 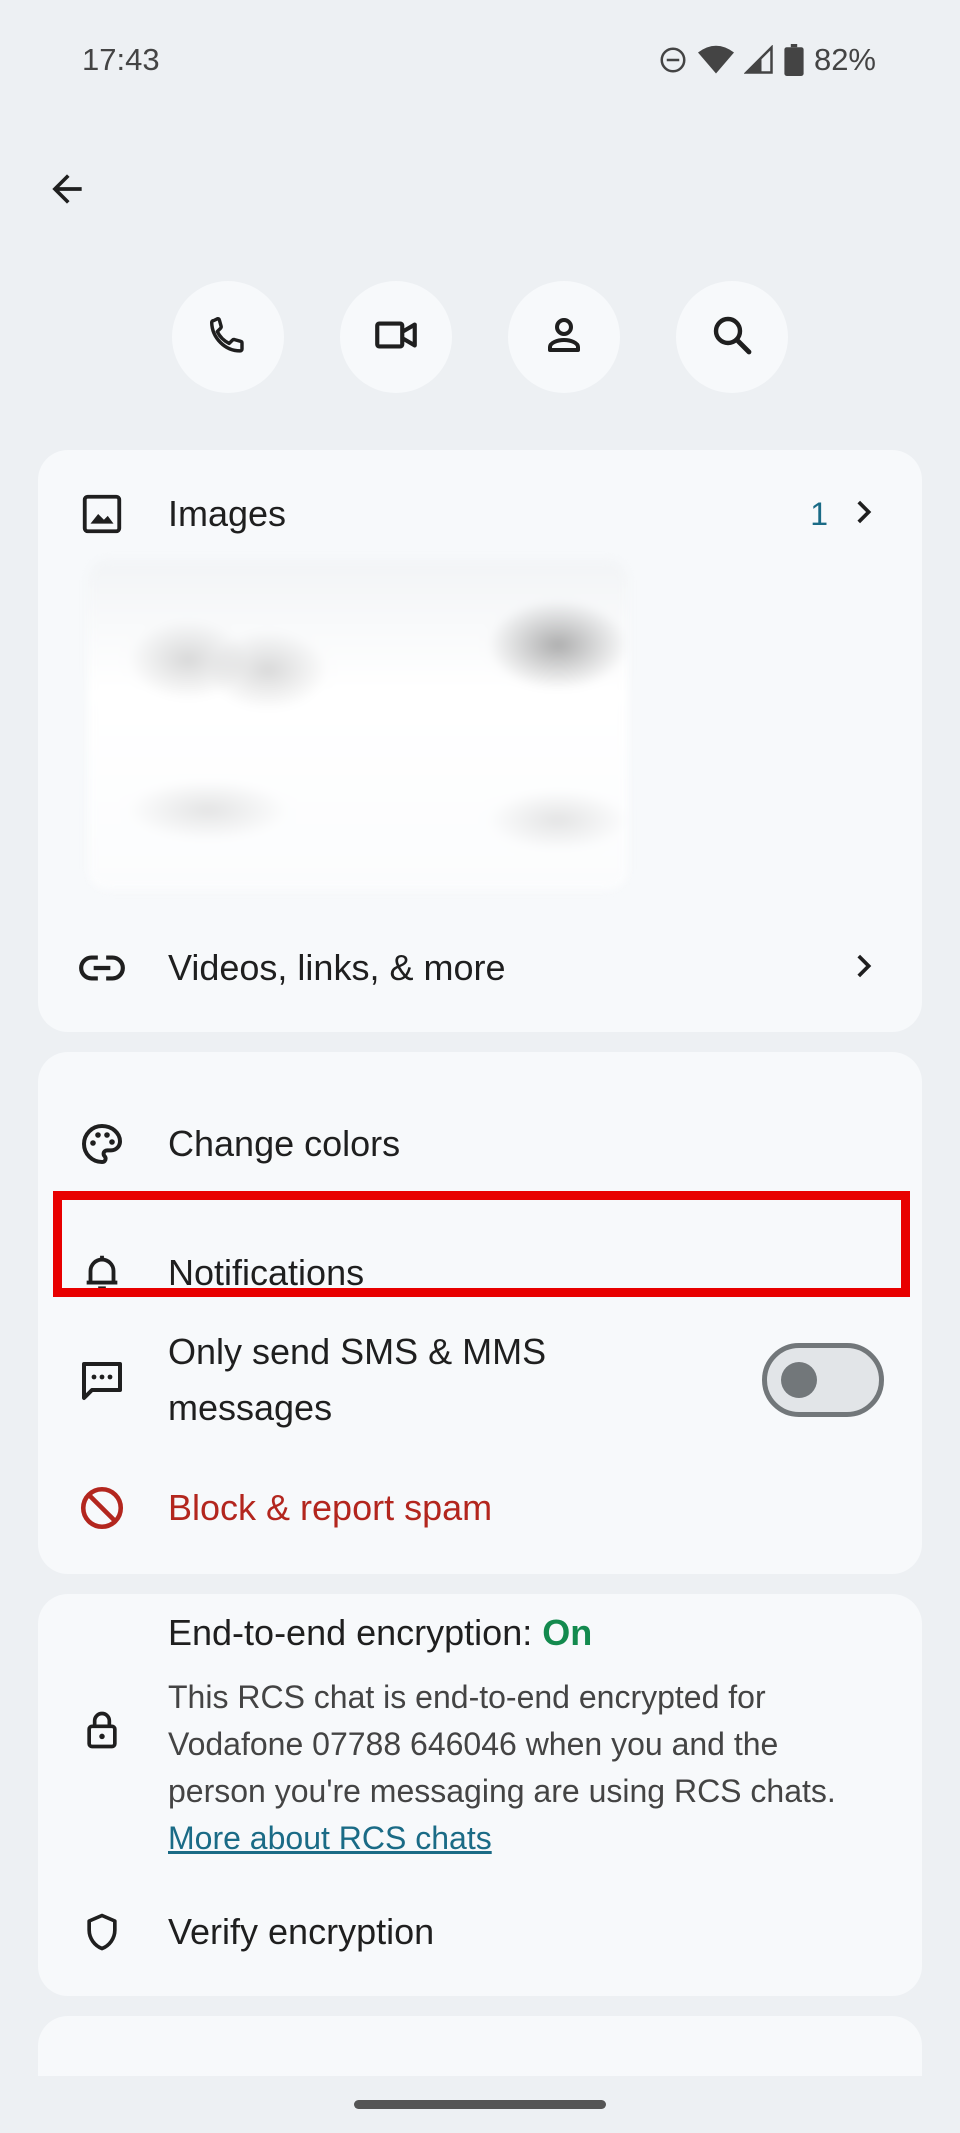 I want to click on change-colors-row: Change colors, so click(x=480, y=1144).